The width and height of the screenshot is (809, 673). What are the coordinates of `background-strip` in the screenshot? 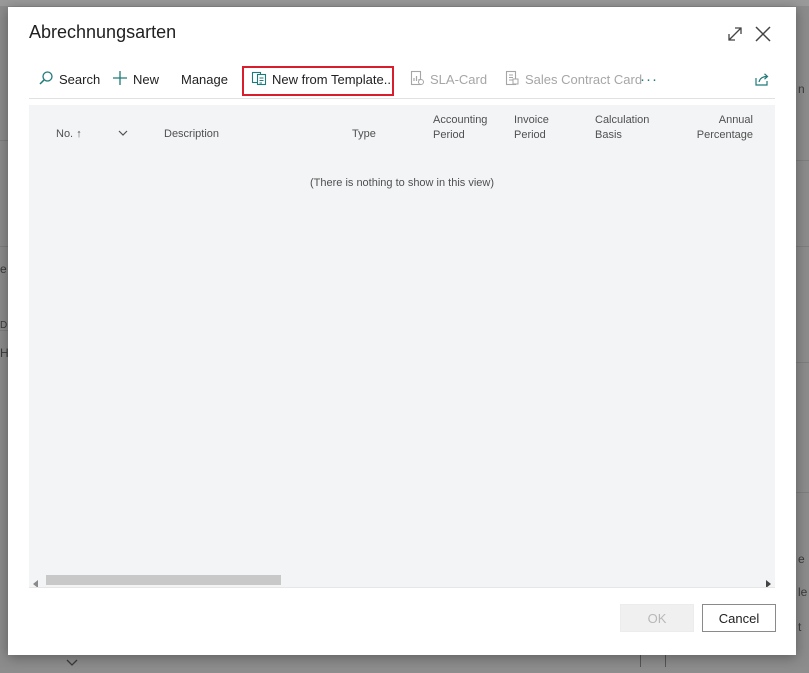 It's located at (404, 3).